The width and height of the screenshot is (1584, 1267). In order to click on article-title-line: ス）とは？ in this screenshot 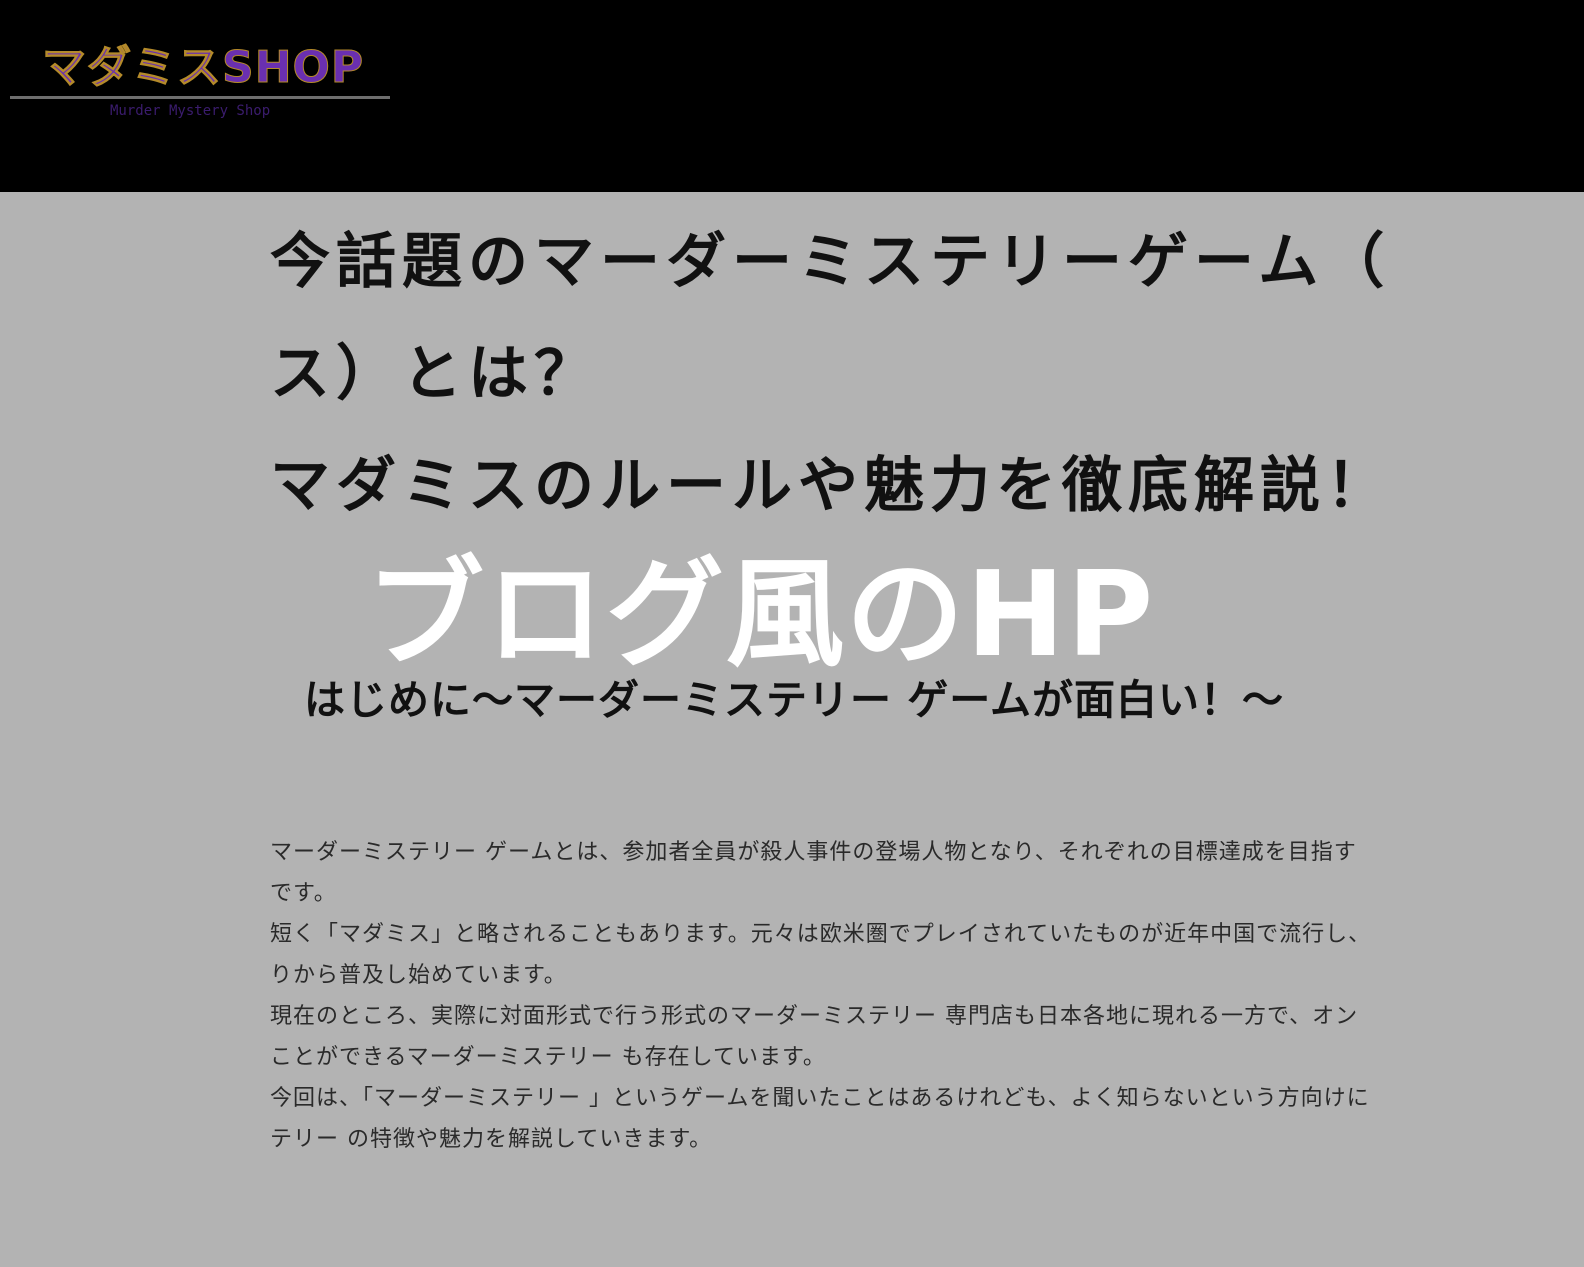, I will do `click(435, 374)`.